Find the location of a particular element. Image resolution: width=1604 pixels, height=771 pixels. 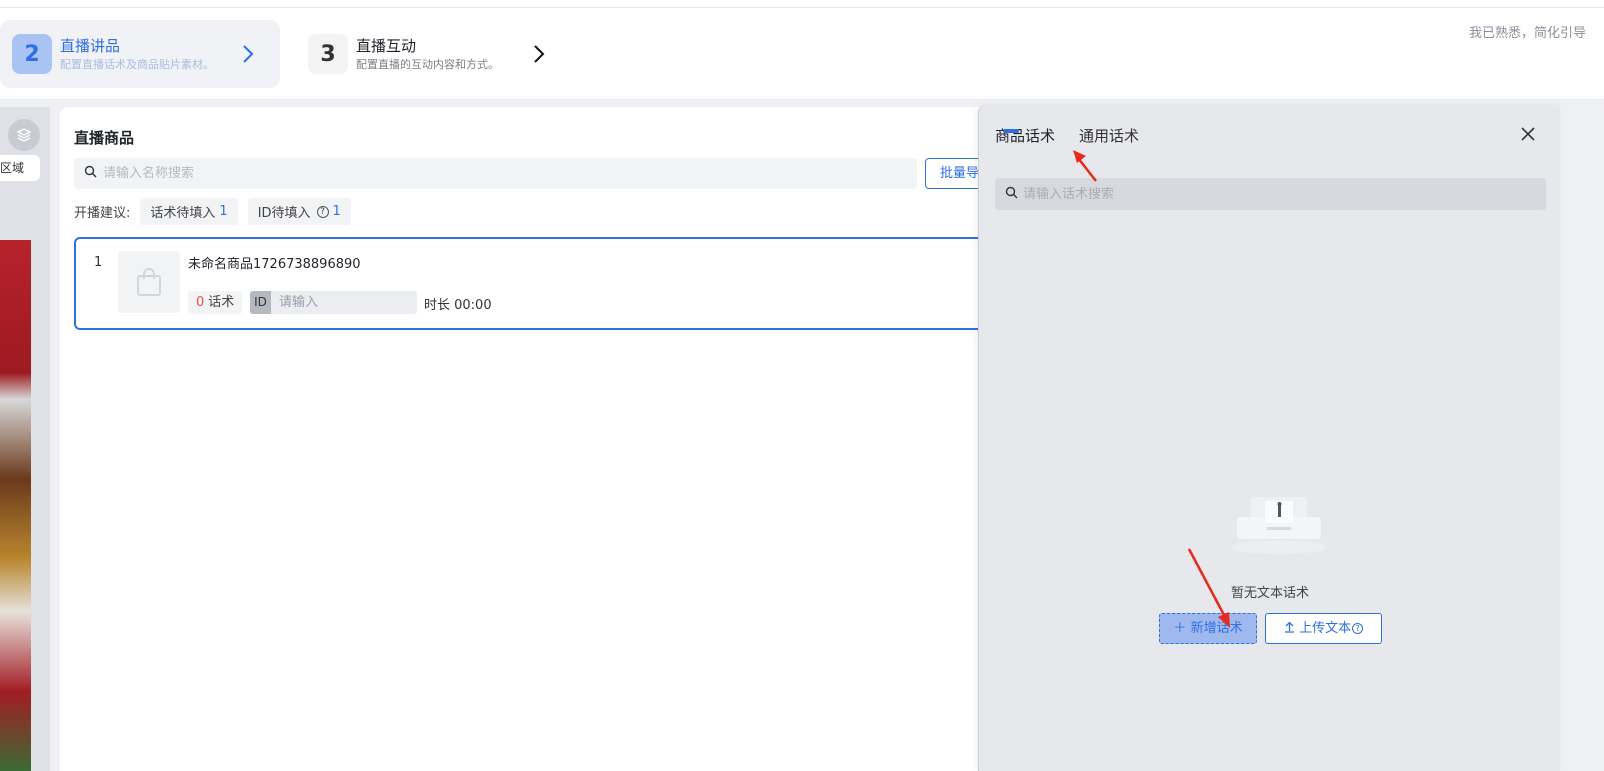

step-number: 3 is located at coordinates (328, 54).